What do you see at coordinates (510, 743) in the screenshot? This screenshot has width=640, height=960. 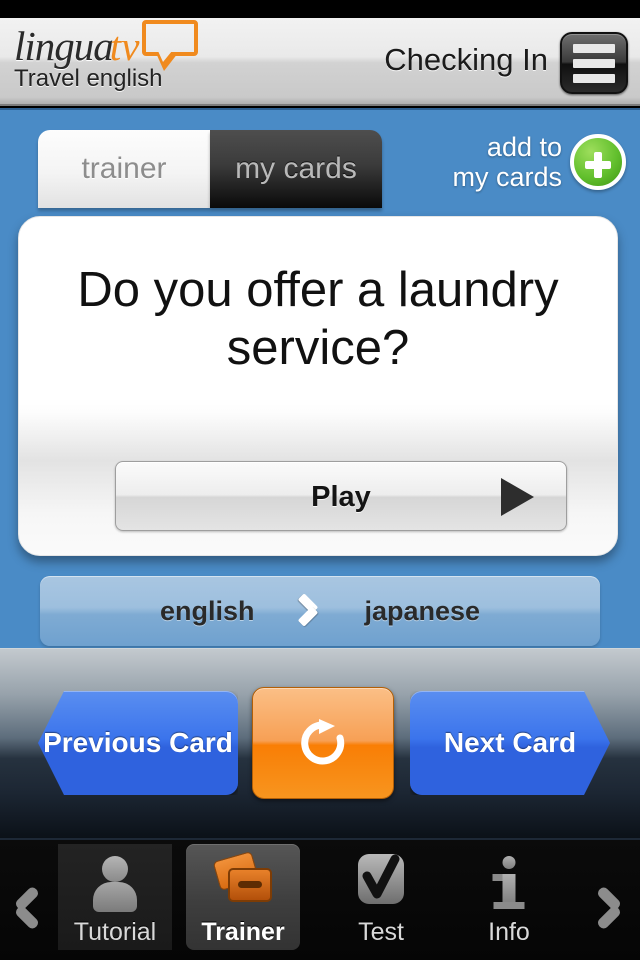 I see `next-card-button: Next Card` at bounding box center [510, 743].